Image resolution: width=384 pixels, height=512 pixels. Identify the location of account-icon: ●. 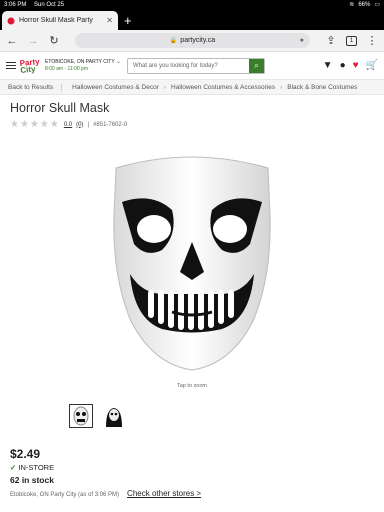
(343, 65).